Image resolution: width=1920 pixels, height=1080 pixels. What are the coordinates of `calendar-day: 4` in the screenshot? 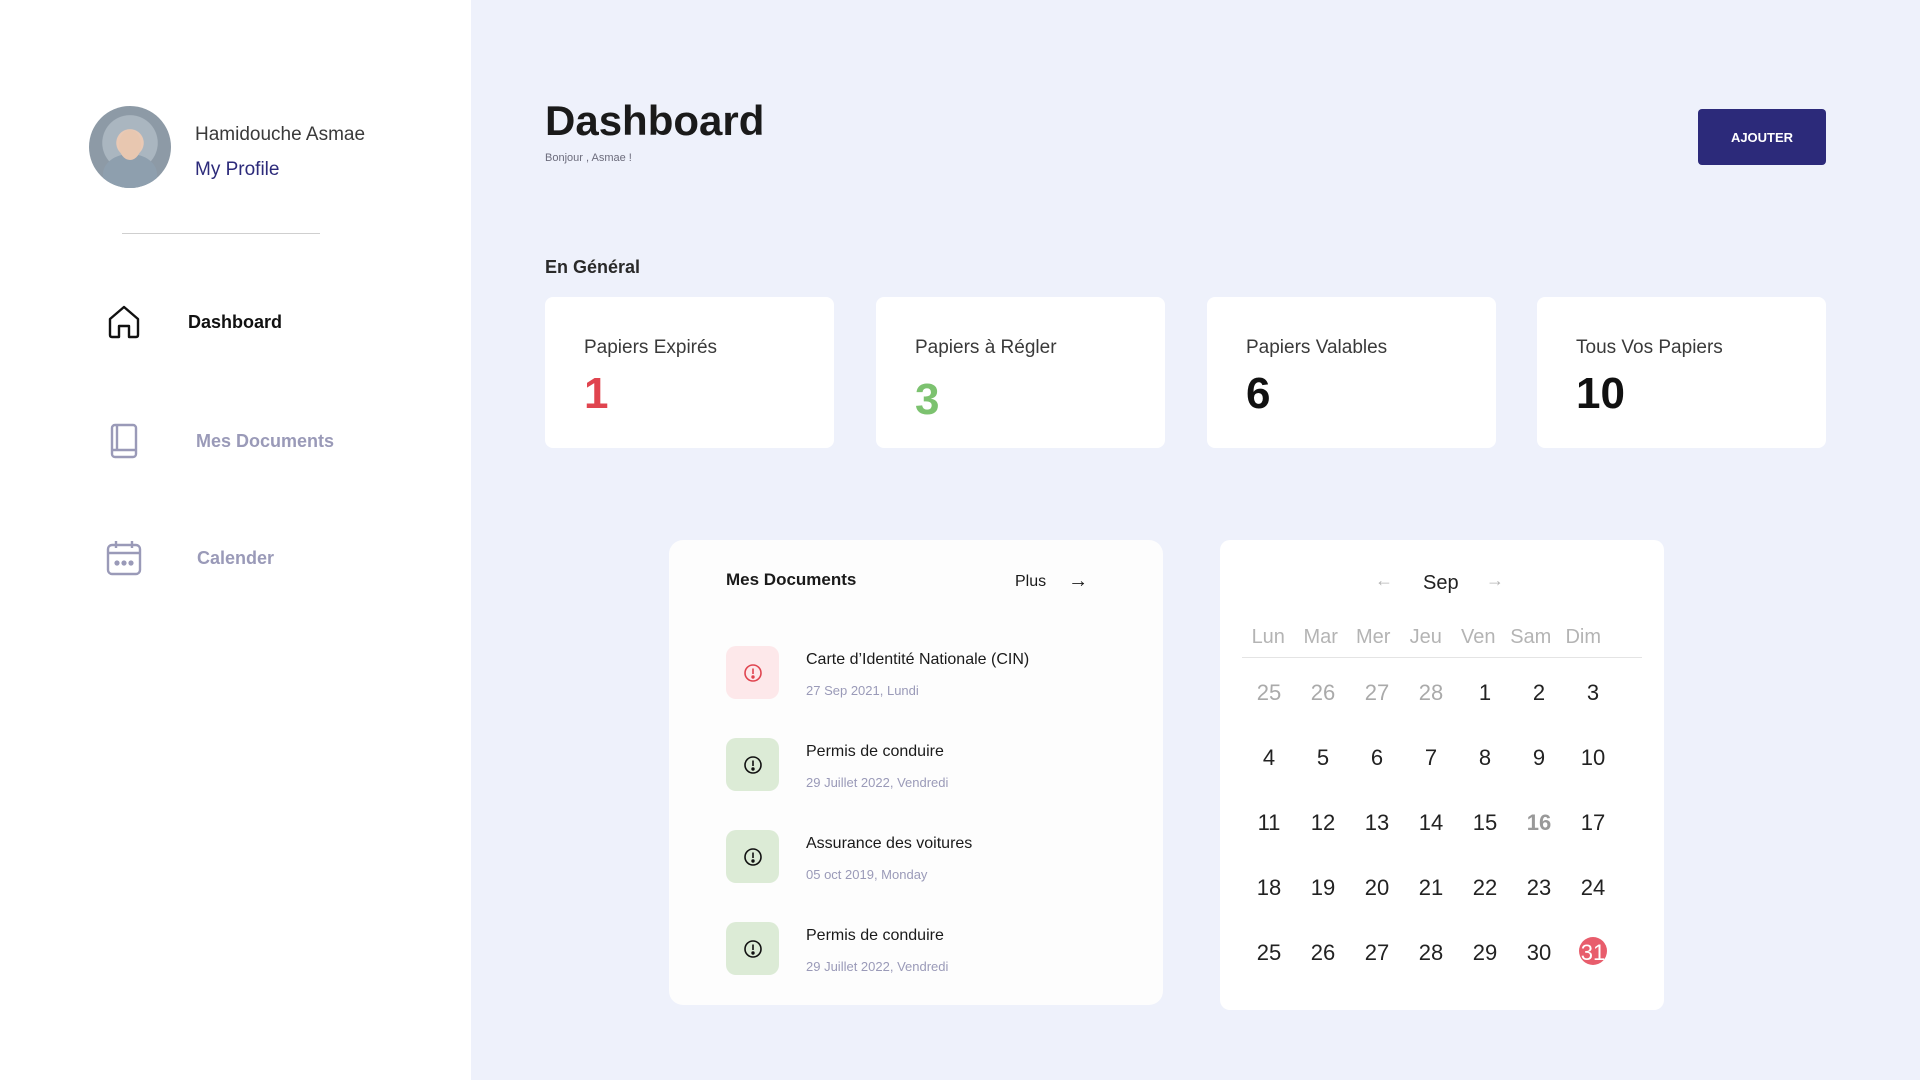 It's located at (1269, 758).